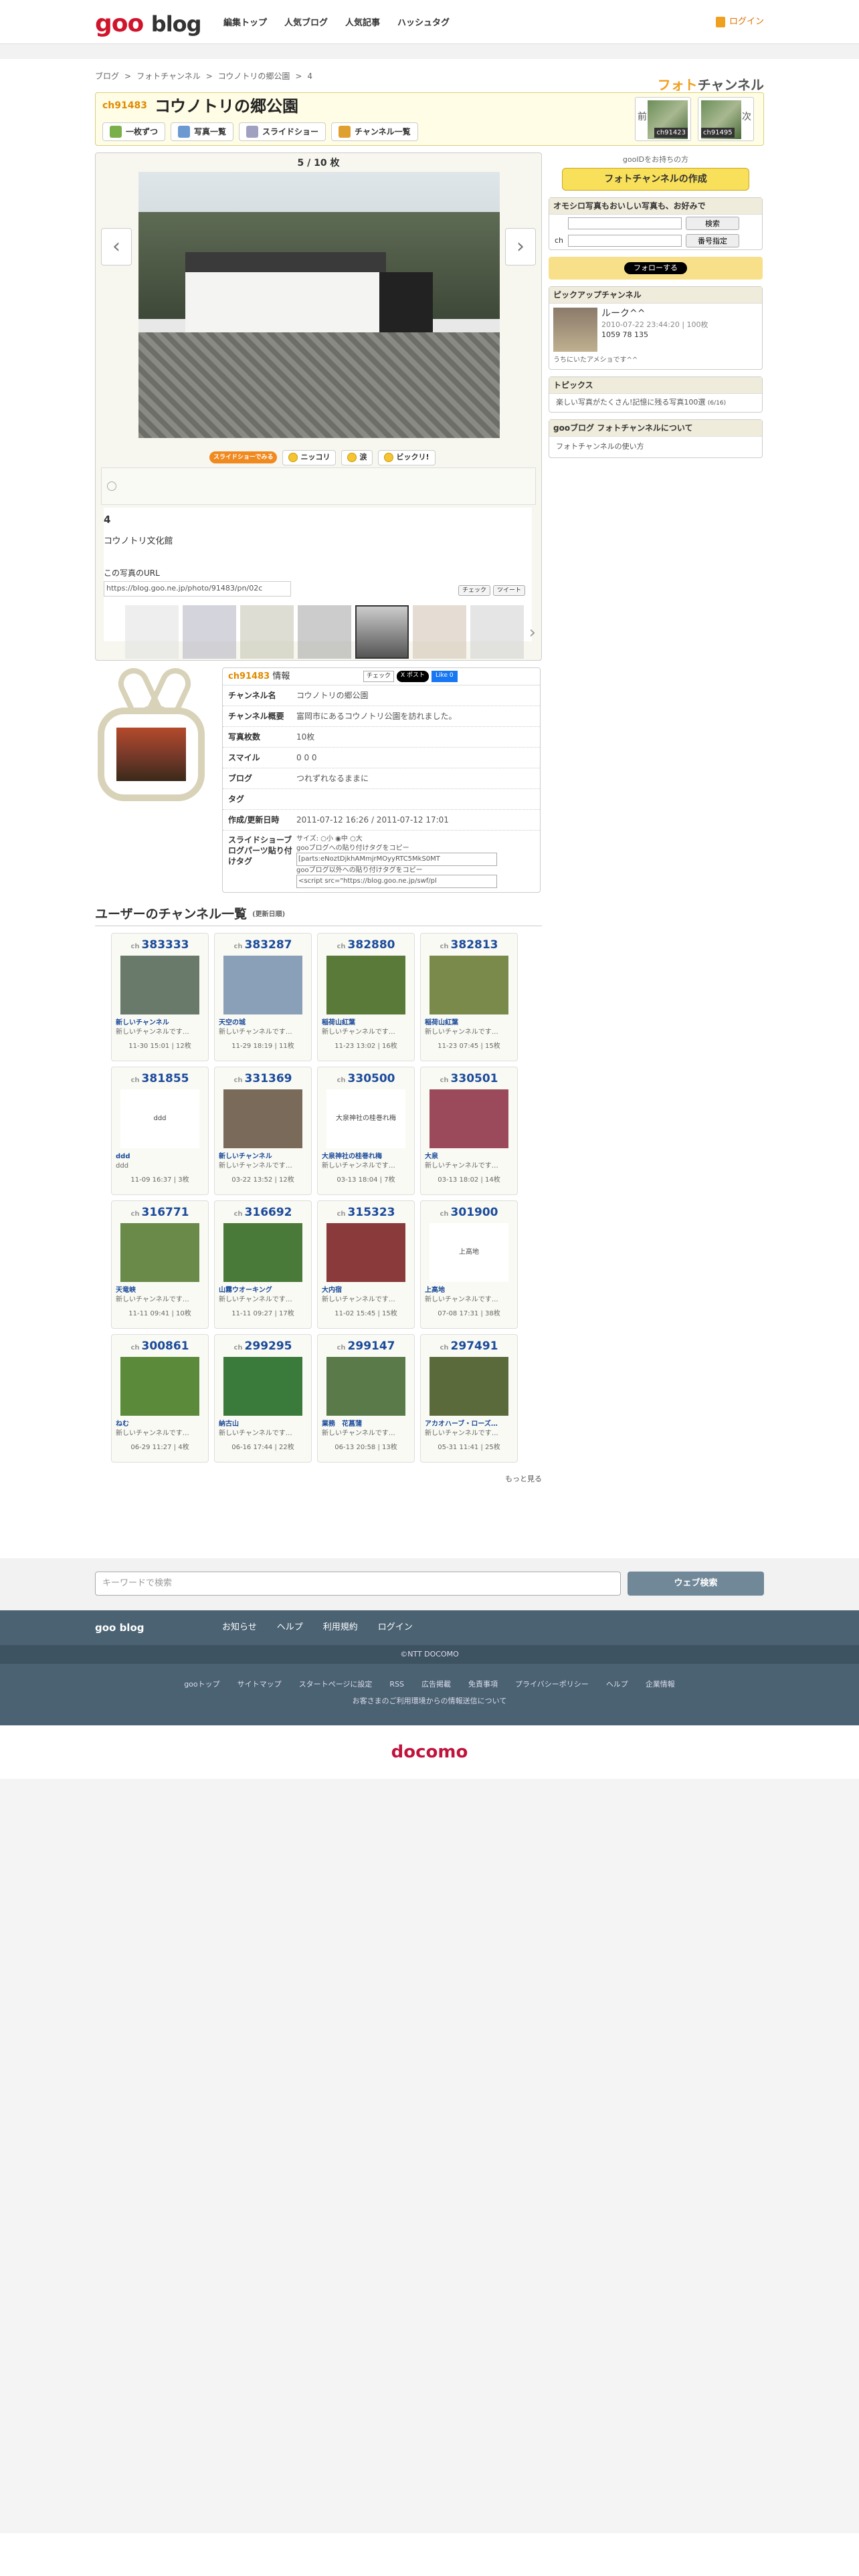 The width and height of the screenshot is (859, 2576). What do you see at coordinates (407, 457) in the screenshot?
I see `reaction-surprise: ビックリ!` at bounding box center [407, 457].